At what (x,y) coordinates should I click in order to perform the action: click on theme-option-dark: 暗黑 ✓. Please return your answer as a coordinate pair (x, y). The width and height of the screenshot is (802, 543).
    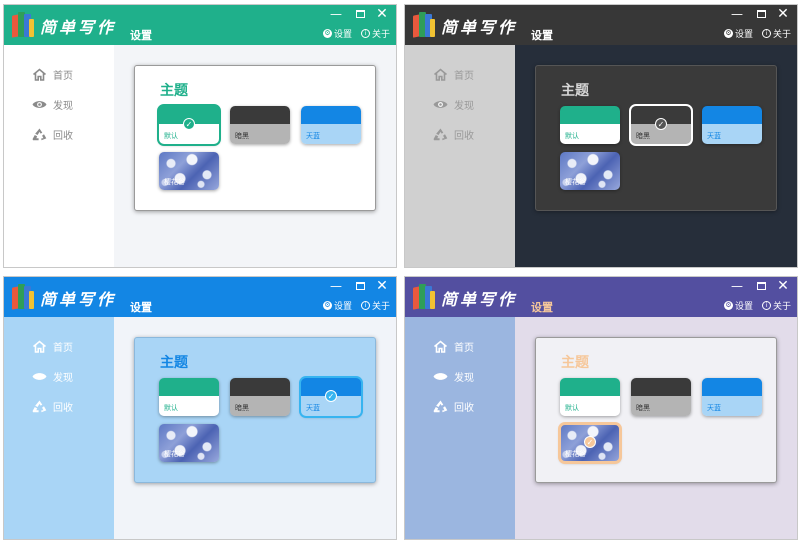
    Looking at the image, I should click on (661, 125).